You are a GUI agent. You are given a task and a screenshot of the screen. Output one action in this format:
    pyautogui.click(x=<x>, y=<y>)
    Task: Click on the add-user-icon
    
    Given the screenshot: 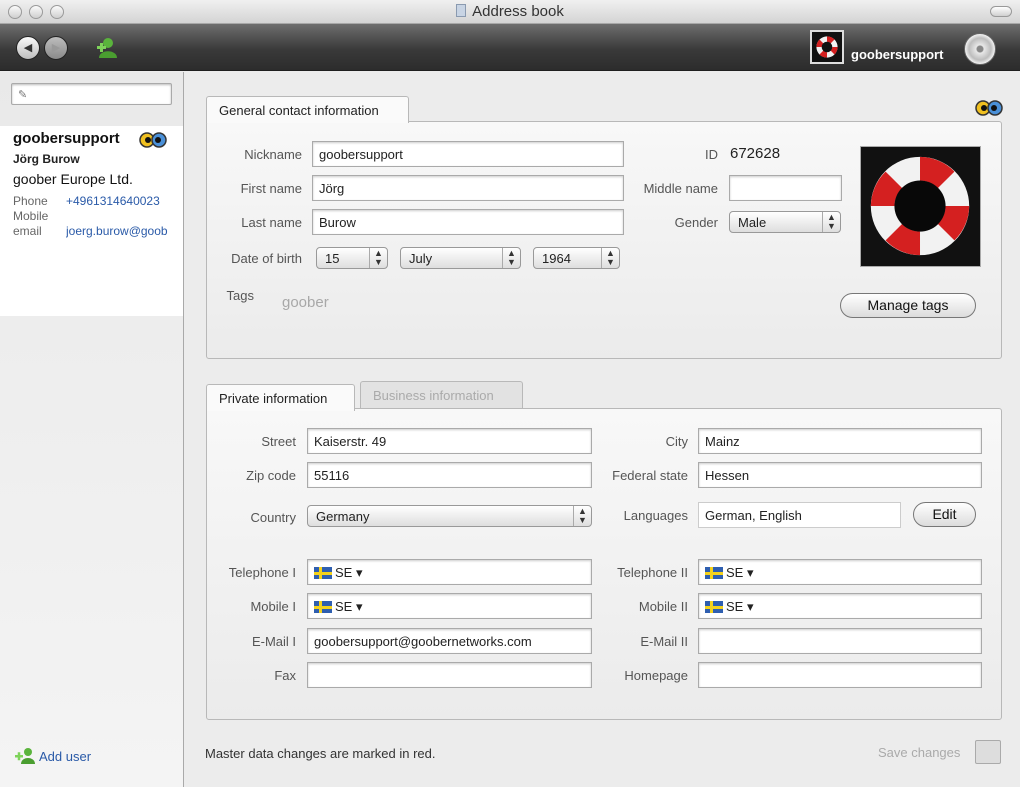 What is the action you would take?
    pyautogui.click(x=25, y=756)
    